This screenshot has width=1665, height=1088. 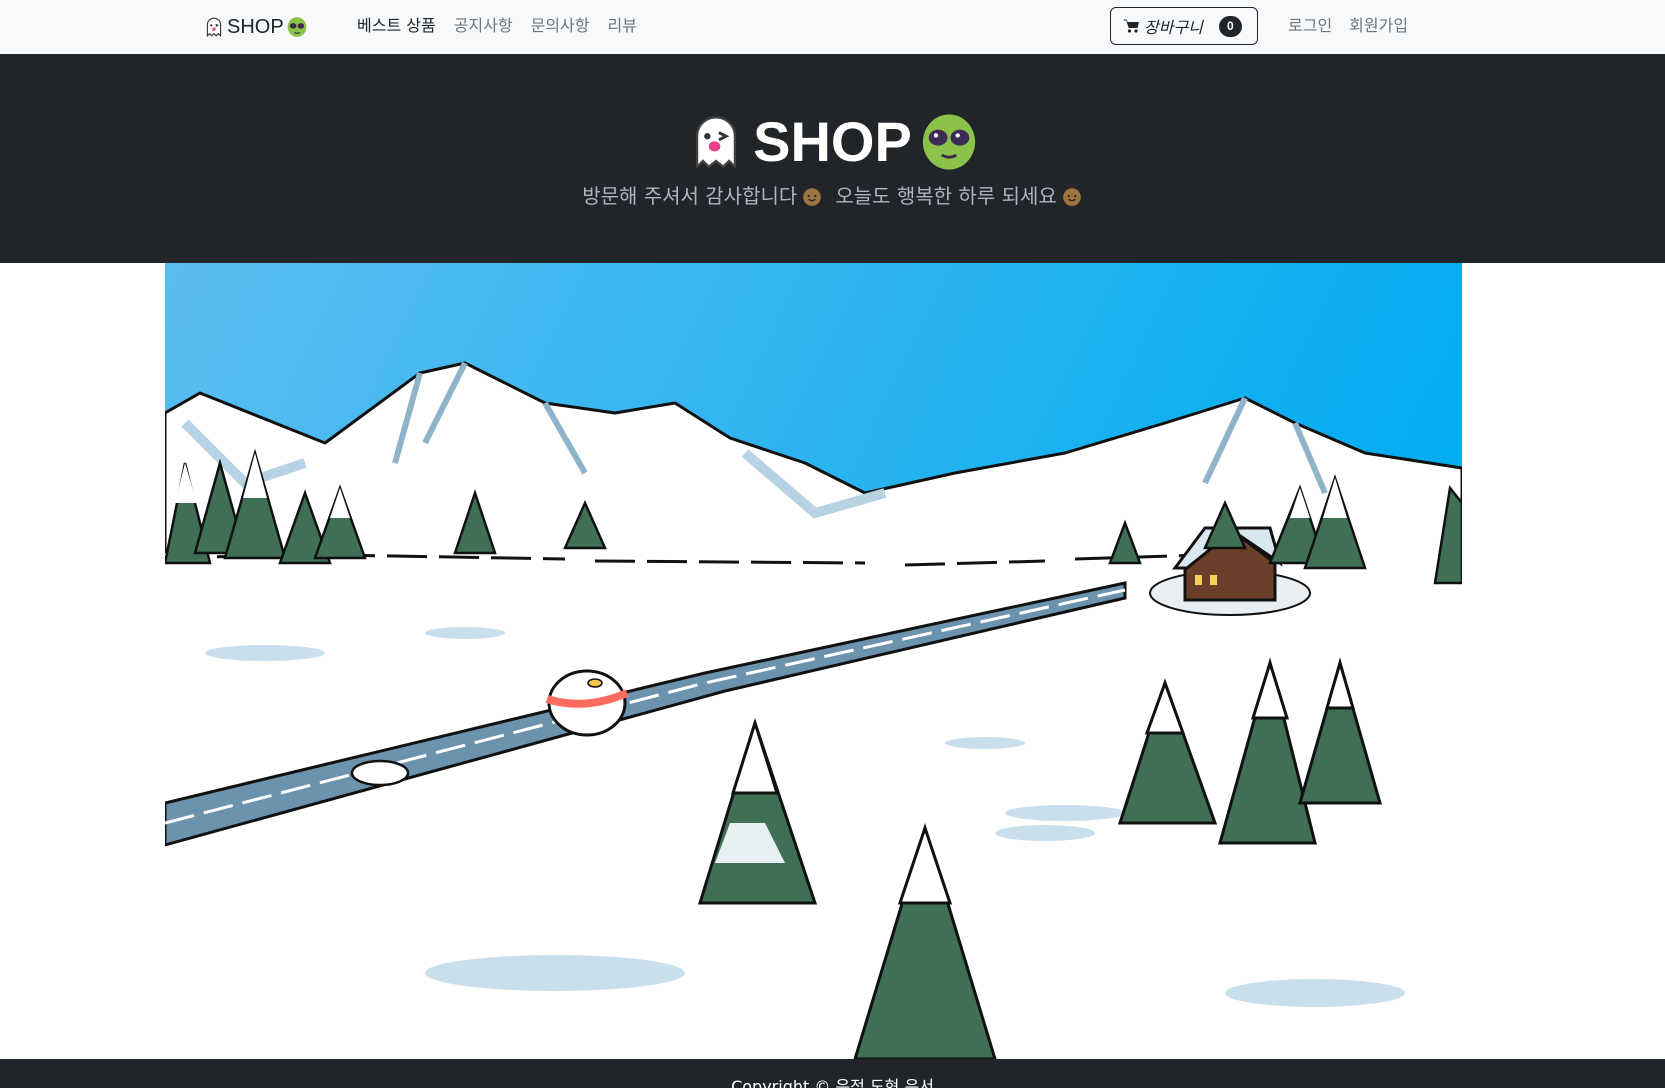 I want to click on nav-inquiry: 문의사항, so click(x=560, y=26).